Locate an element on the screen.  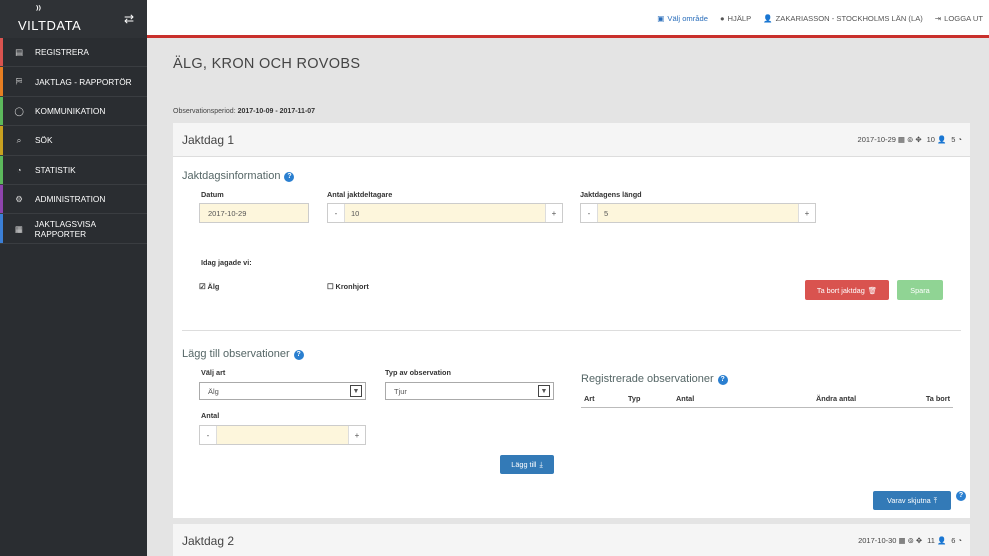
length-input: 5 is located at coordinates (698, 213).